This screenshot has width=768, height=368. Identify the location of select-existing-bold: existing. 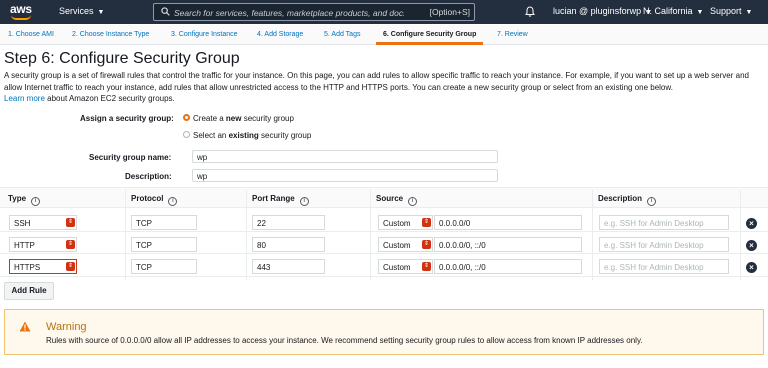
(243, 135).